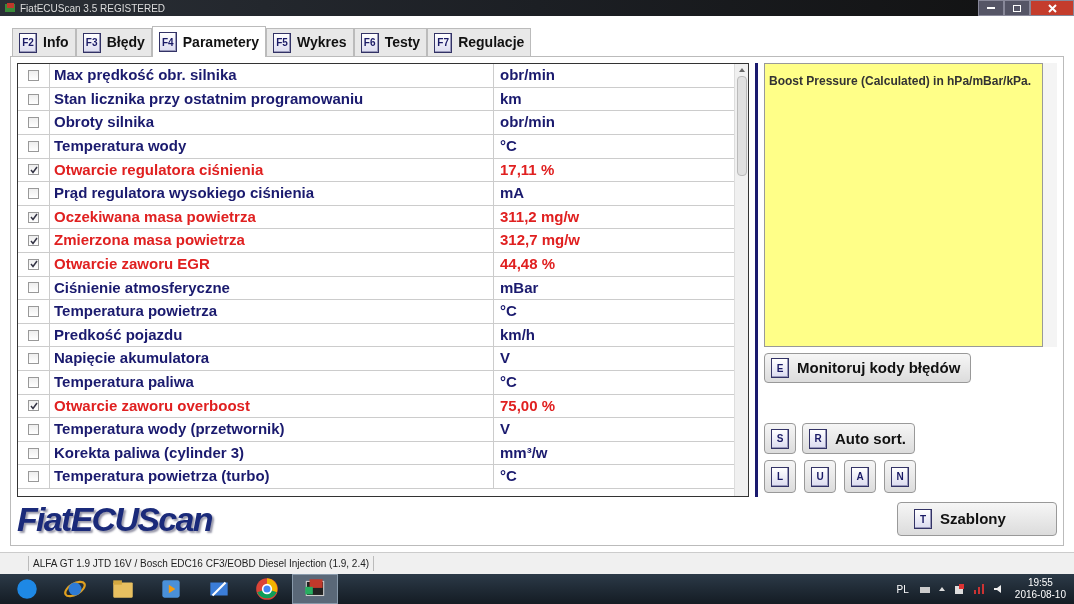 This screenshot has height=604, width=1074. Describe the element at coordinates (479, 42) in the screenshot. I see `tab: F7 Regulacje` at that location.